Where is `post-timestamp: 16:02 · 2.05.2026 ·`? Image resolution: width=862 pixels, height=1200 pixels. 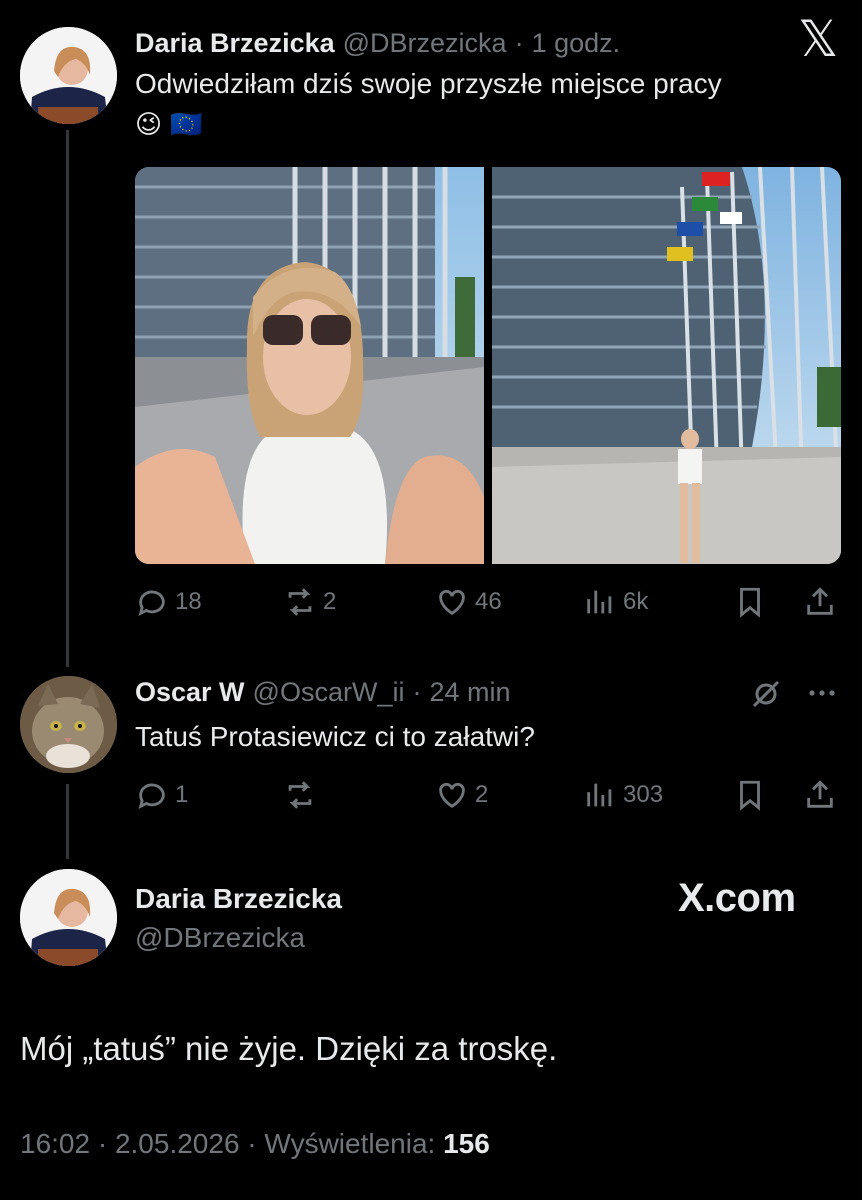 post-timestamp: 16:02 · 2.05.2026 · is located at coordinates (142, 1143).